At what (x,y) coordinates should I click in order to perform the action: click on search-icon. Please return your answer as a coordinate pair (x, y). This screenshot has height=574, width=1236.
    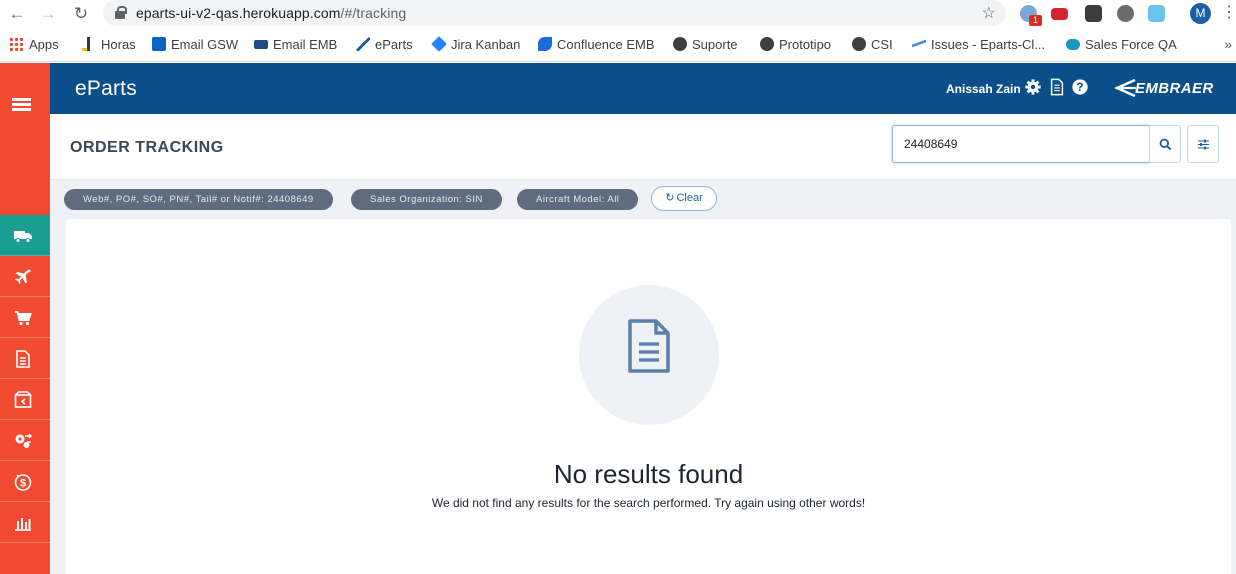
    Looking at the image, I should click on (1165, 144).